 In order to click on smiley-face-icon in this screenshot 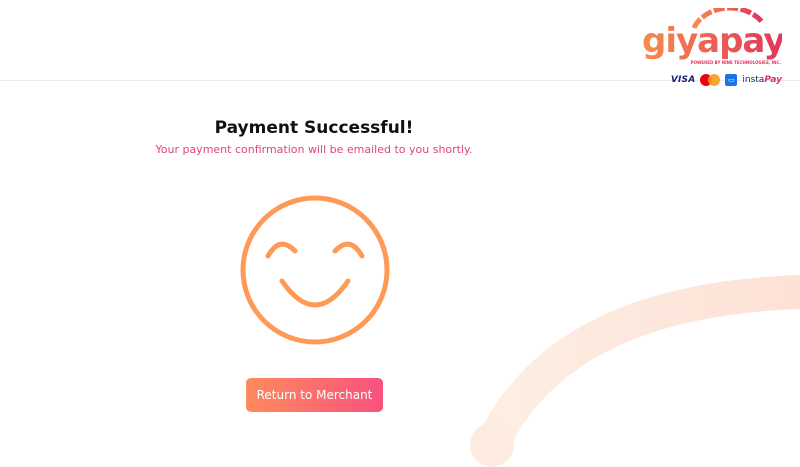, I will do `click(315, 270)`.